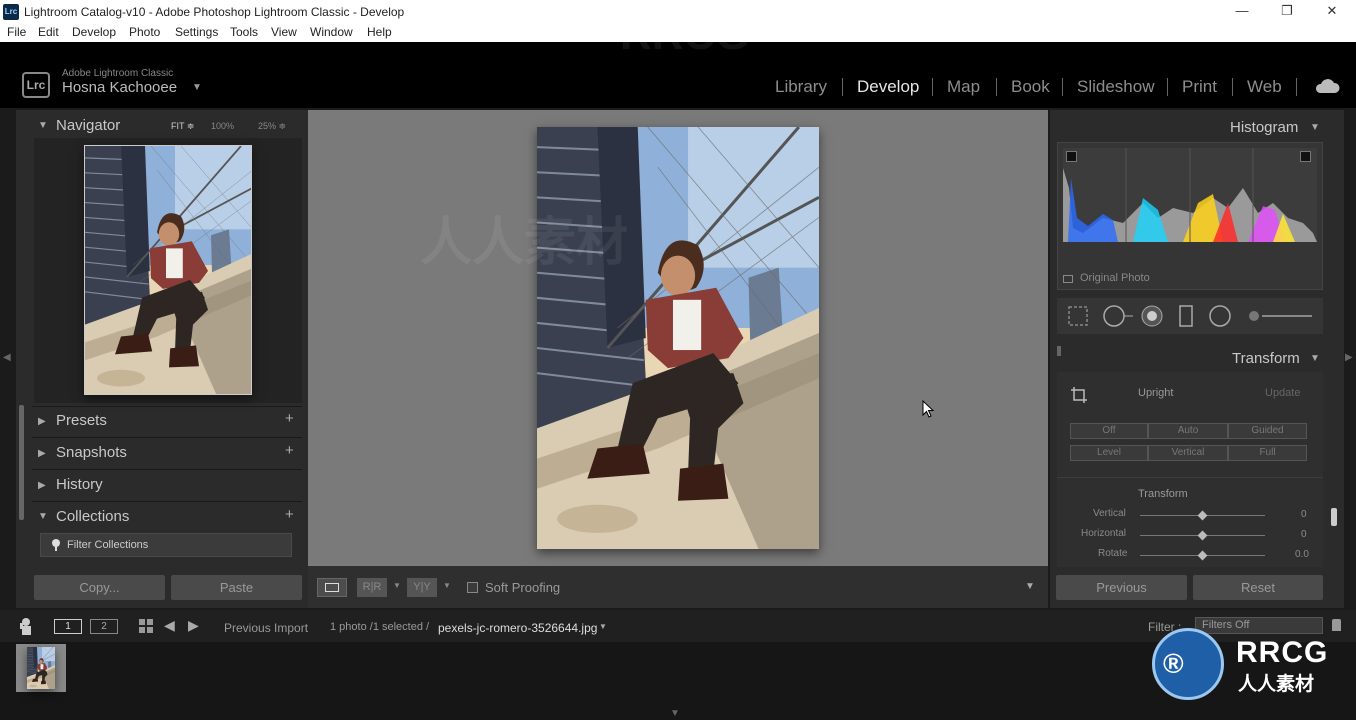 This screenshot has height=720, width=1356. What do you see at coordinates (1199, 87) in the screenshot?
I see `module-print: Print` at bounding box center [1199, 87].